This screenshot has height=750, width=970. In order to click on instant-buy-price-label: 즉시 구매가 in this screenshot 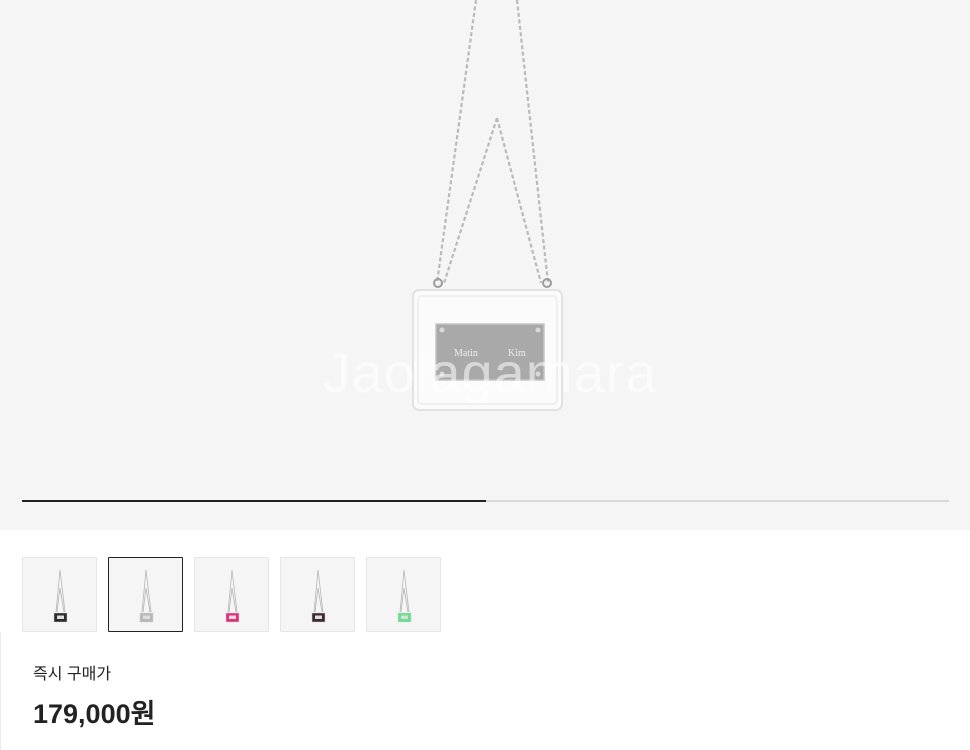, I will do `click(72, 674)`.